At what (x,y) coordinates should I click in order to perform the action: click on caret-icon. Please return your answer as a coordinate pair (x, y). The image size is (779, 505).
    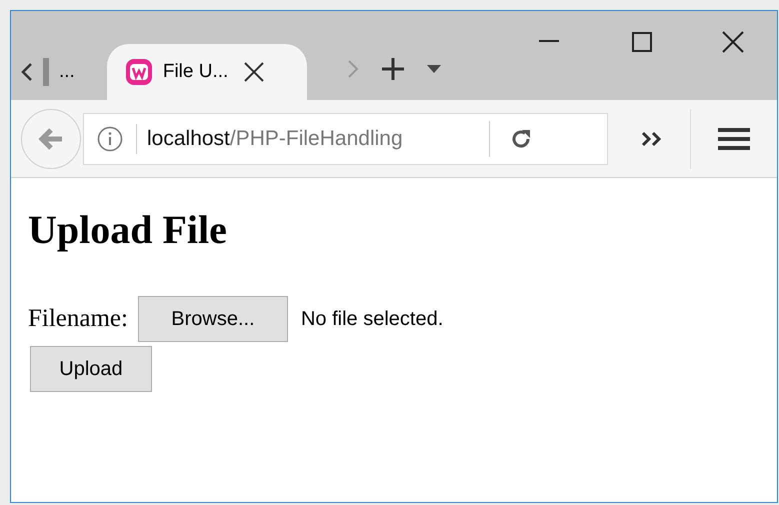
    Looking at the image, I should click on (433, 69).